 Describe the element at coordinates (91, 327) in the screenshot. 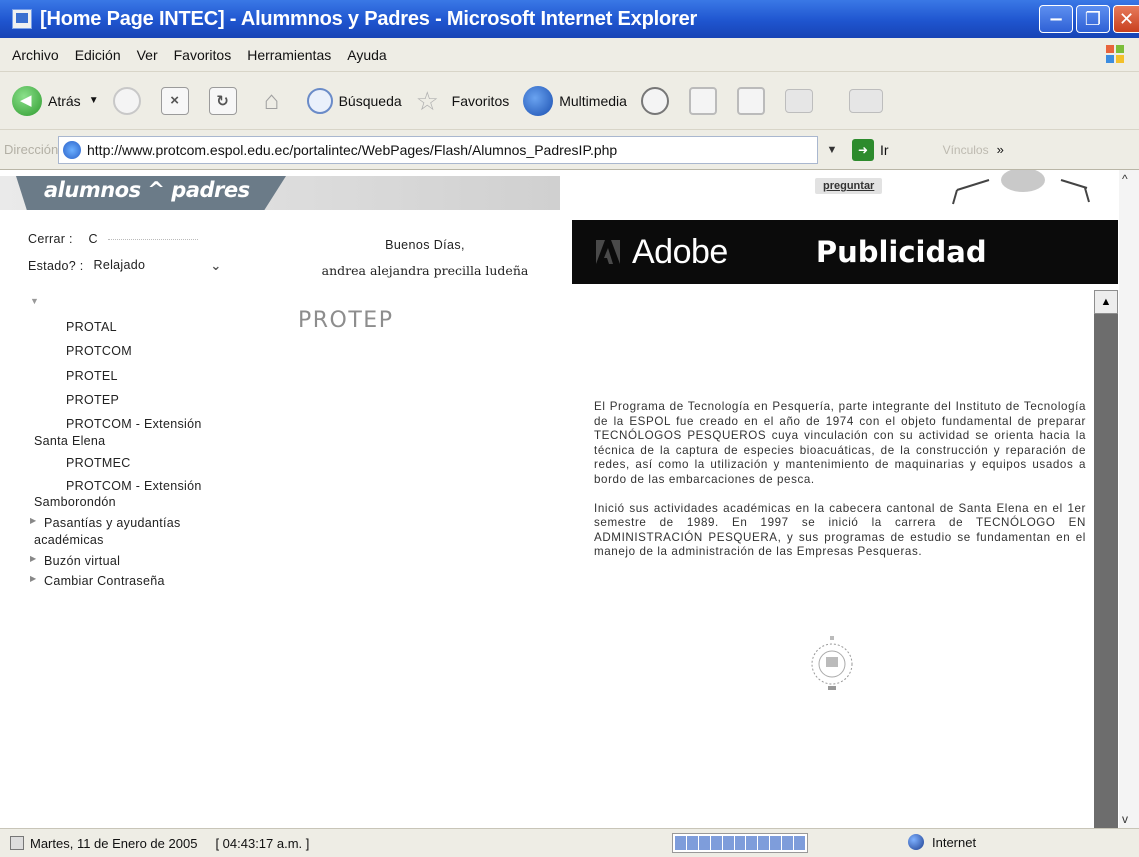

I see `nav-item-protal: PROTAL` at that location.